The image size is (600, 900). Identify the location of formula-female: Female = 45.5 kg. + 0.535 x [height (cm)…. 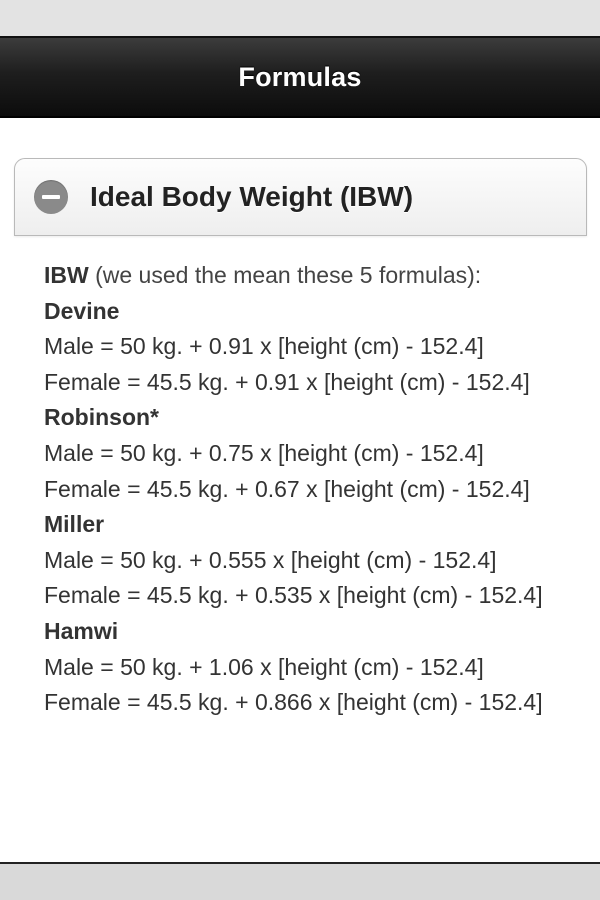
(293, 595).